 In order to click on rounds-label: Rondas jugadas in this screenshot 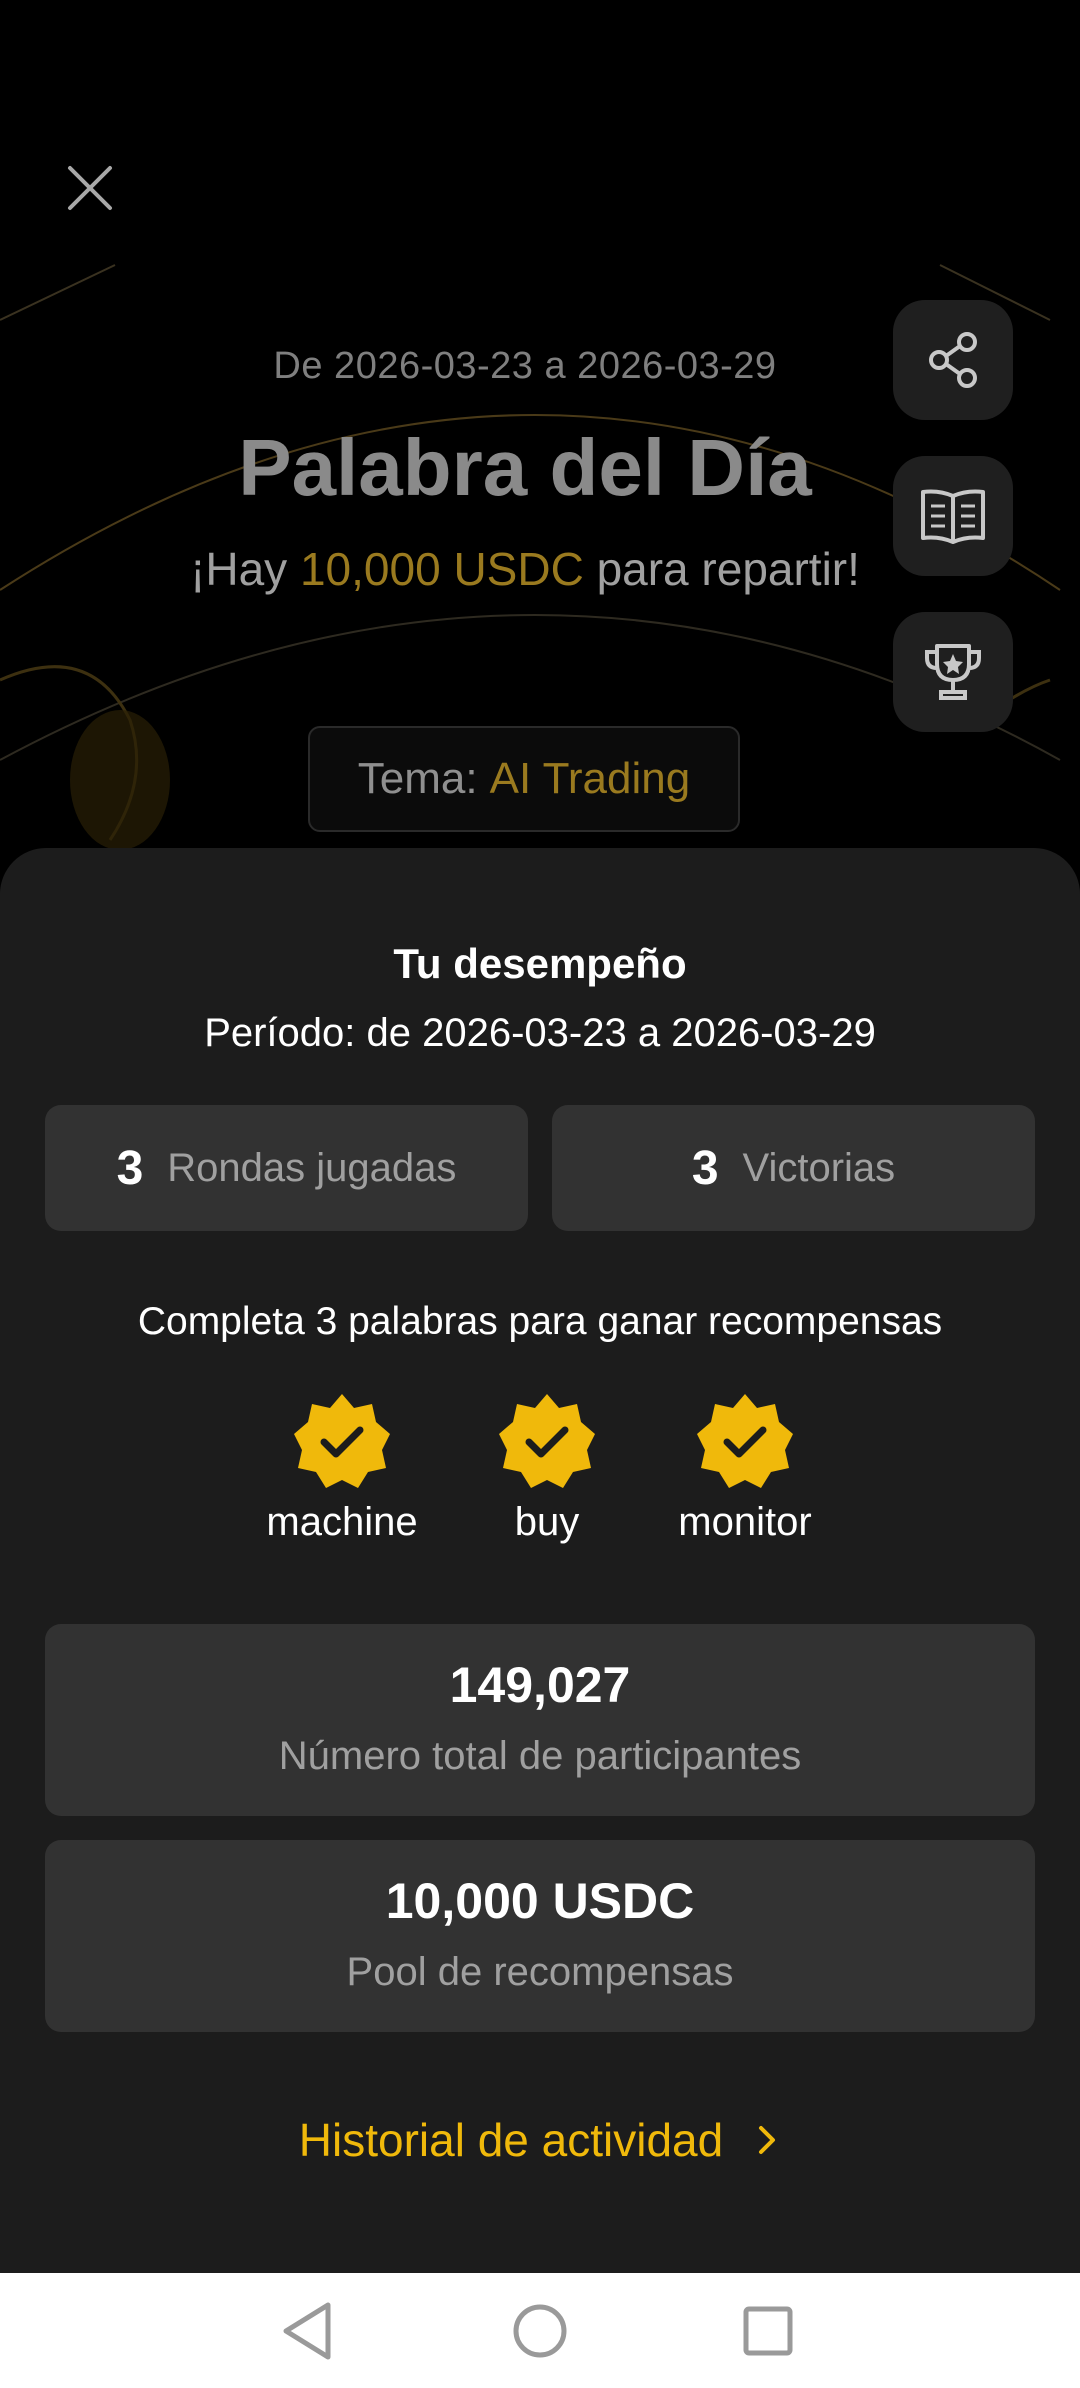, I will do `click(312, 1167)`.